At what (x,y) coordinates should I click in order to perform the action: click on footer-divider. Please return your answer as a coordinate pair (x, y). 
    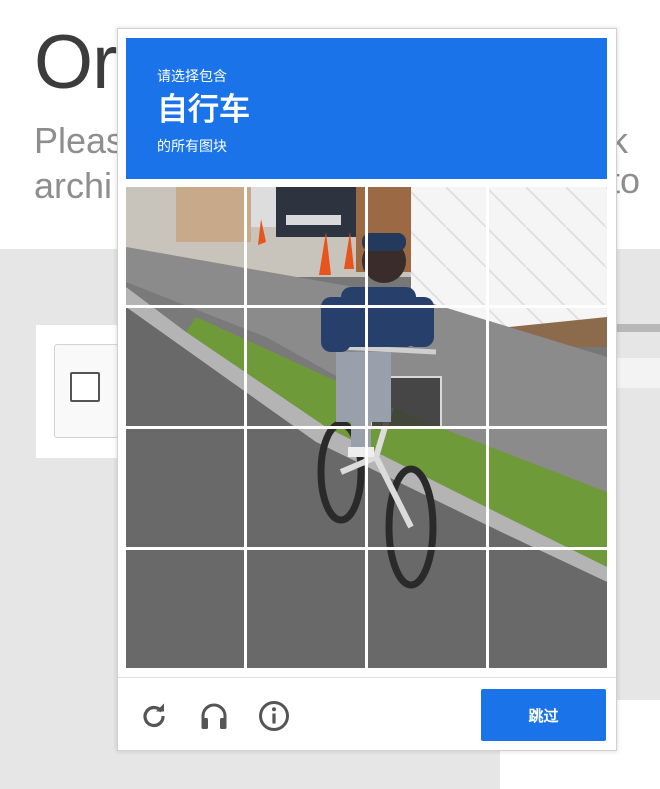
    Looking at the image, I should click on (367, 677).